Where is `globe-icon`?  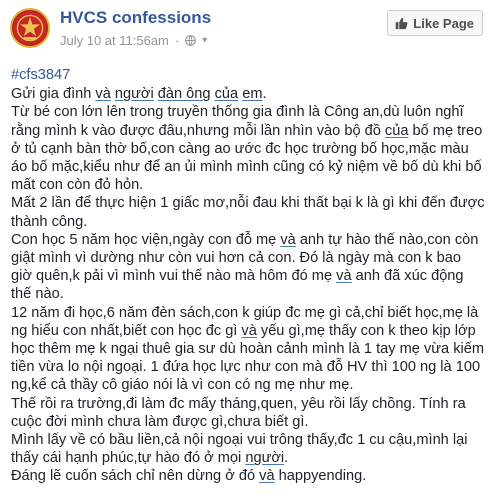
globe-icon is located at coordinates (191, 40).